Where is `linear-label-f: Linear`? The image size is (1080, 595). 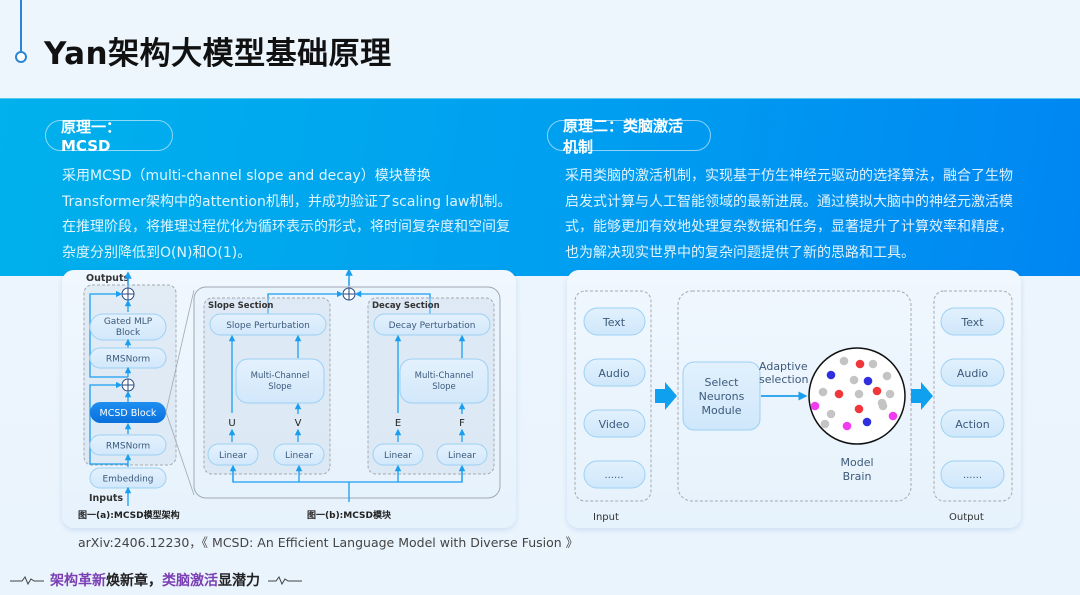
linear-label-f: Linear is located at coordinates (462, 456).